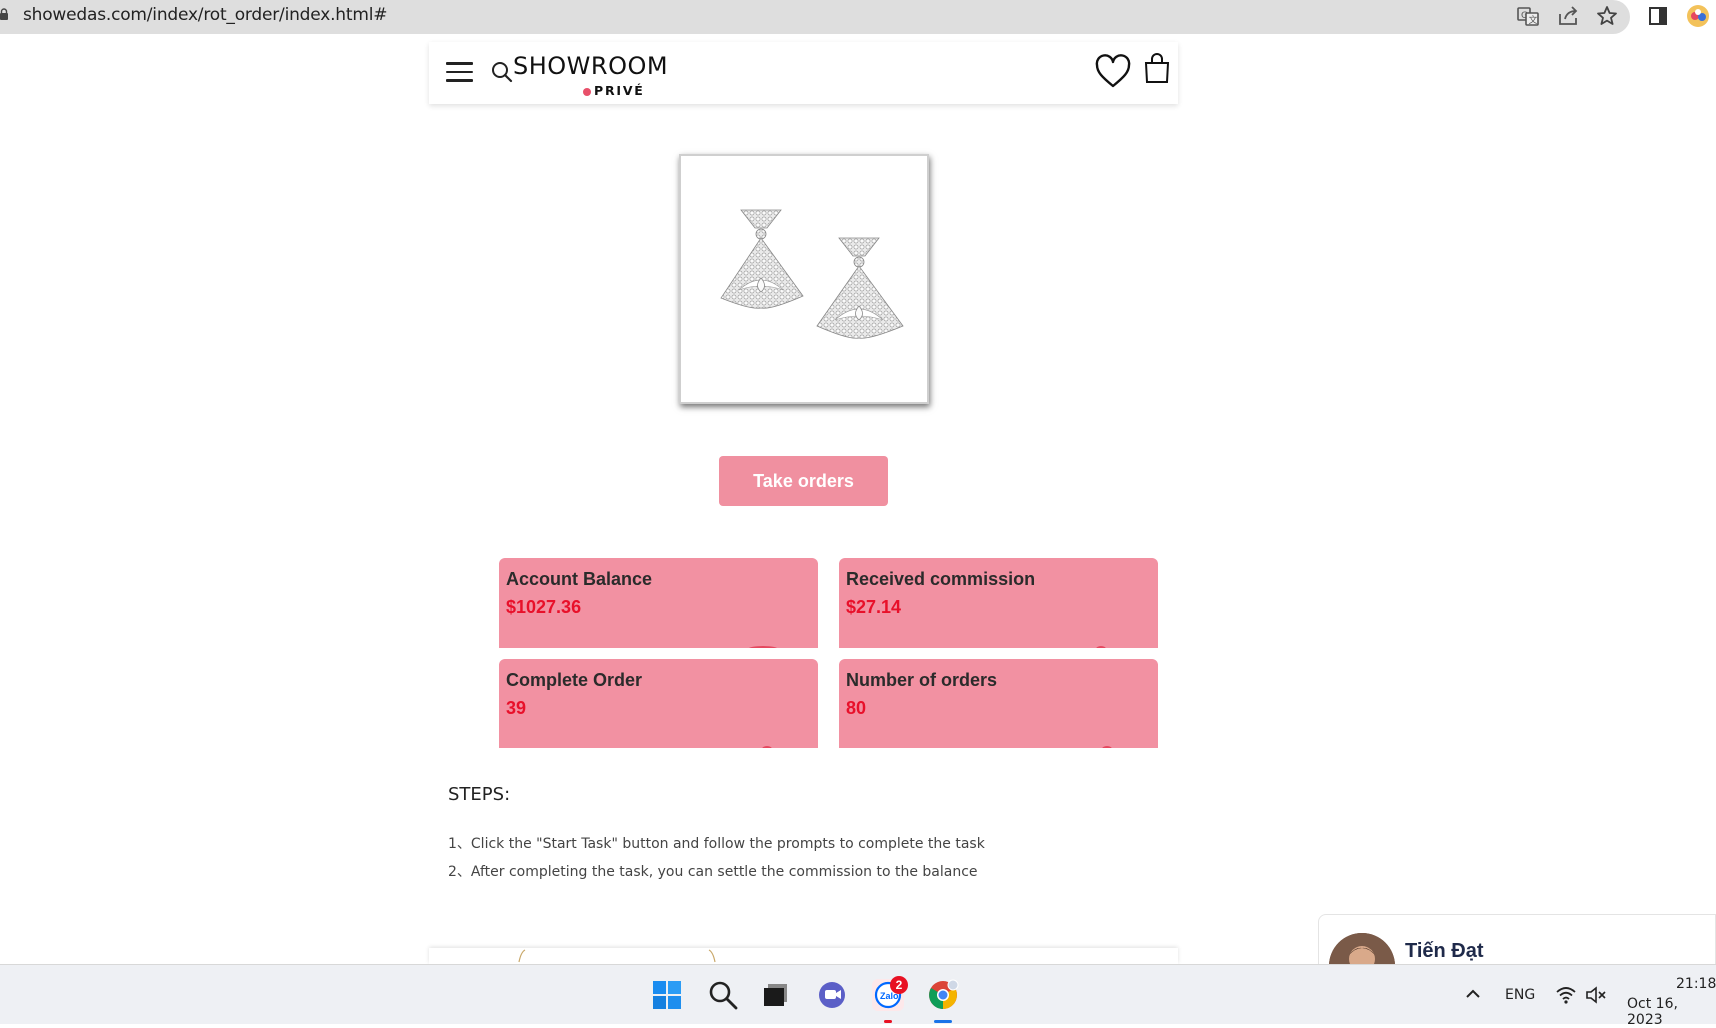 The width and height of the screenshot is (1716, 1028). Describe the element at coordinates (998, 703) in the screenshot. I see `number-of-orders-card: Number of orders 80` at that location.